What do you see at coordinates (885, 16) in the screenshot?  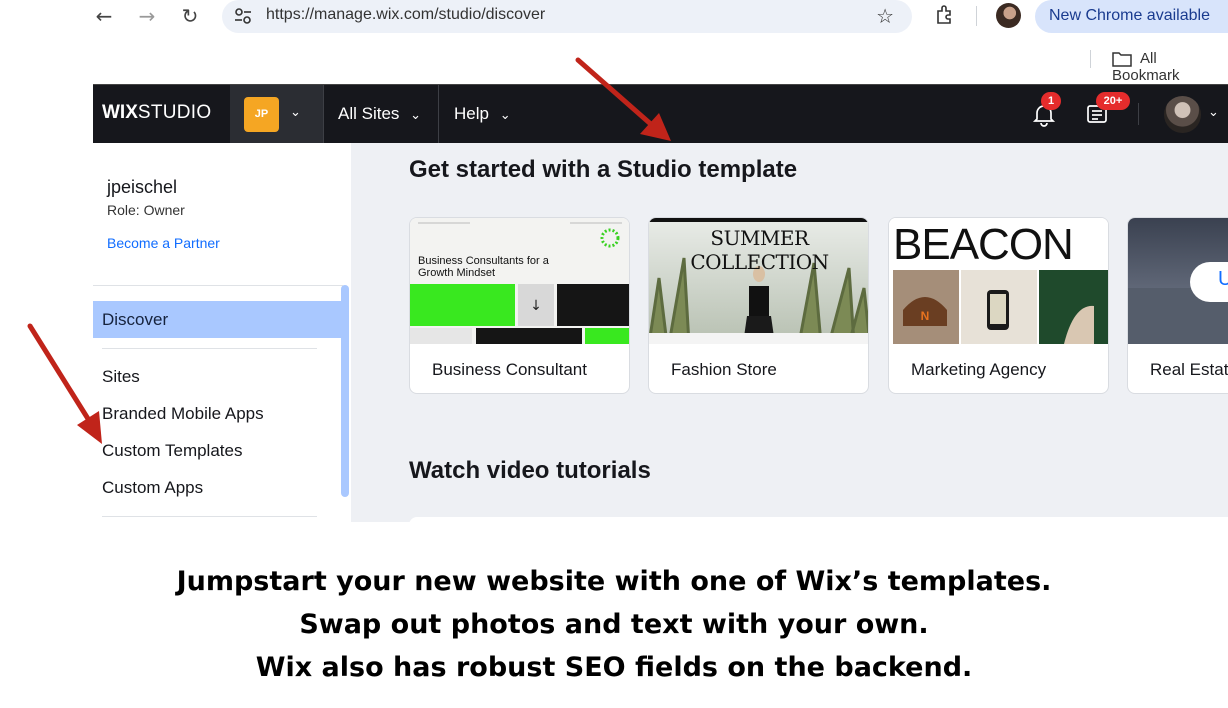 I see `star-icon: ☆` at bounding box center [885, 16].